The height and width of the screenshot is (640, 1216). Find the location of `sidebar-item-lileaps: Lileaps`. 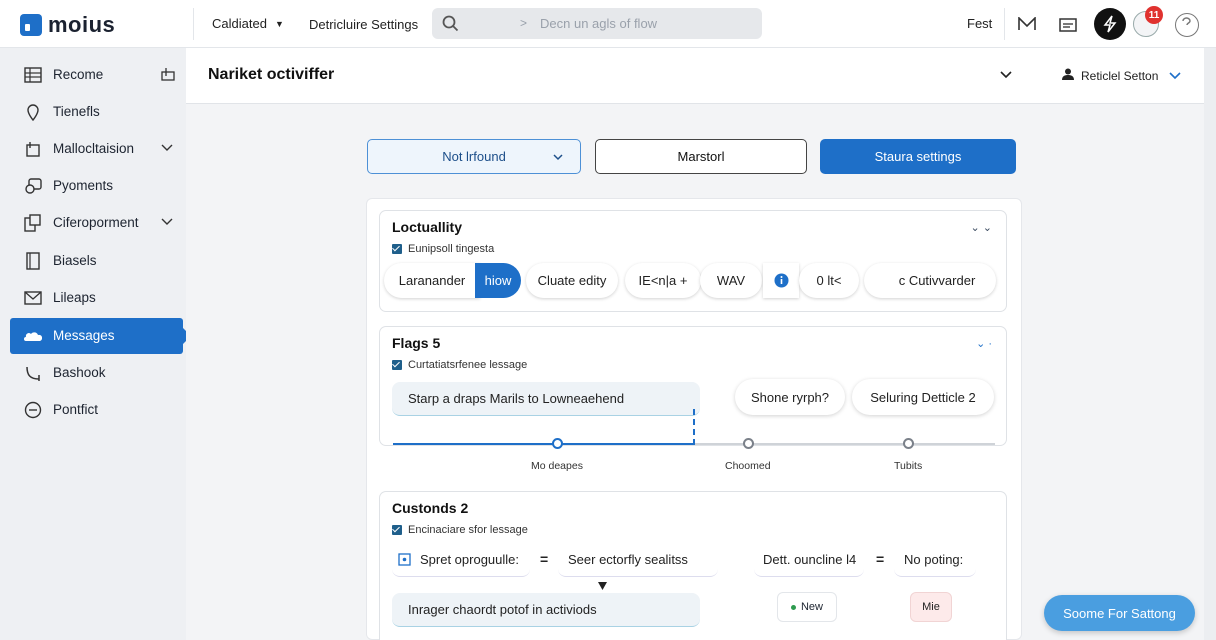

sidebar-item-lileaps: Lileaps is located at coordinates (96, 298).